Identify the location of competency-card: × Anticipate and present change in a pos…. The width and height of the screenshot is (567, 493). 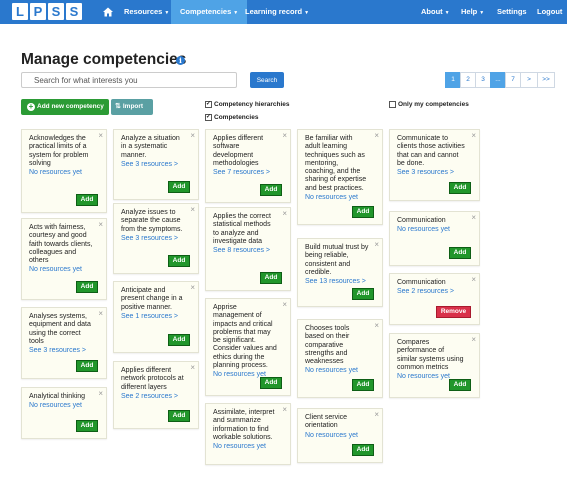
(156, 317).